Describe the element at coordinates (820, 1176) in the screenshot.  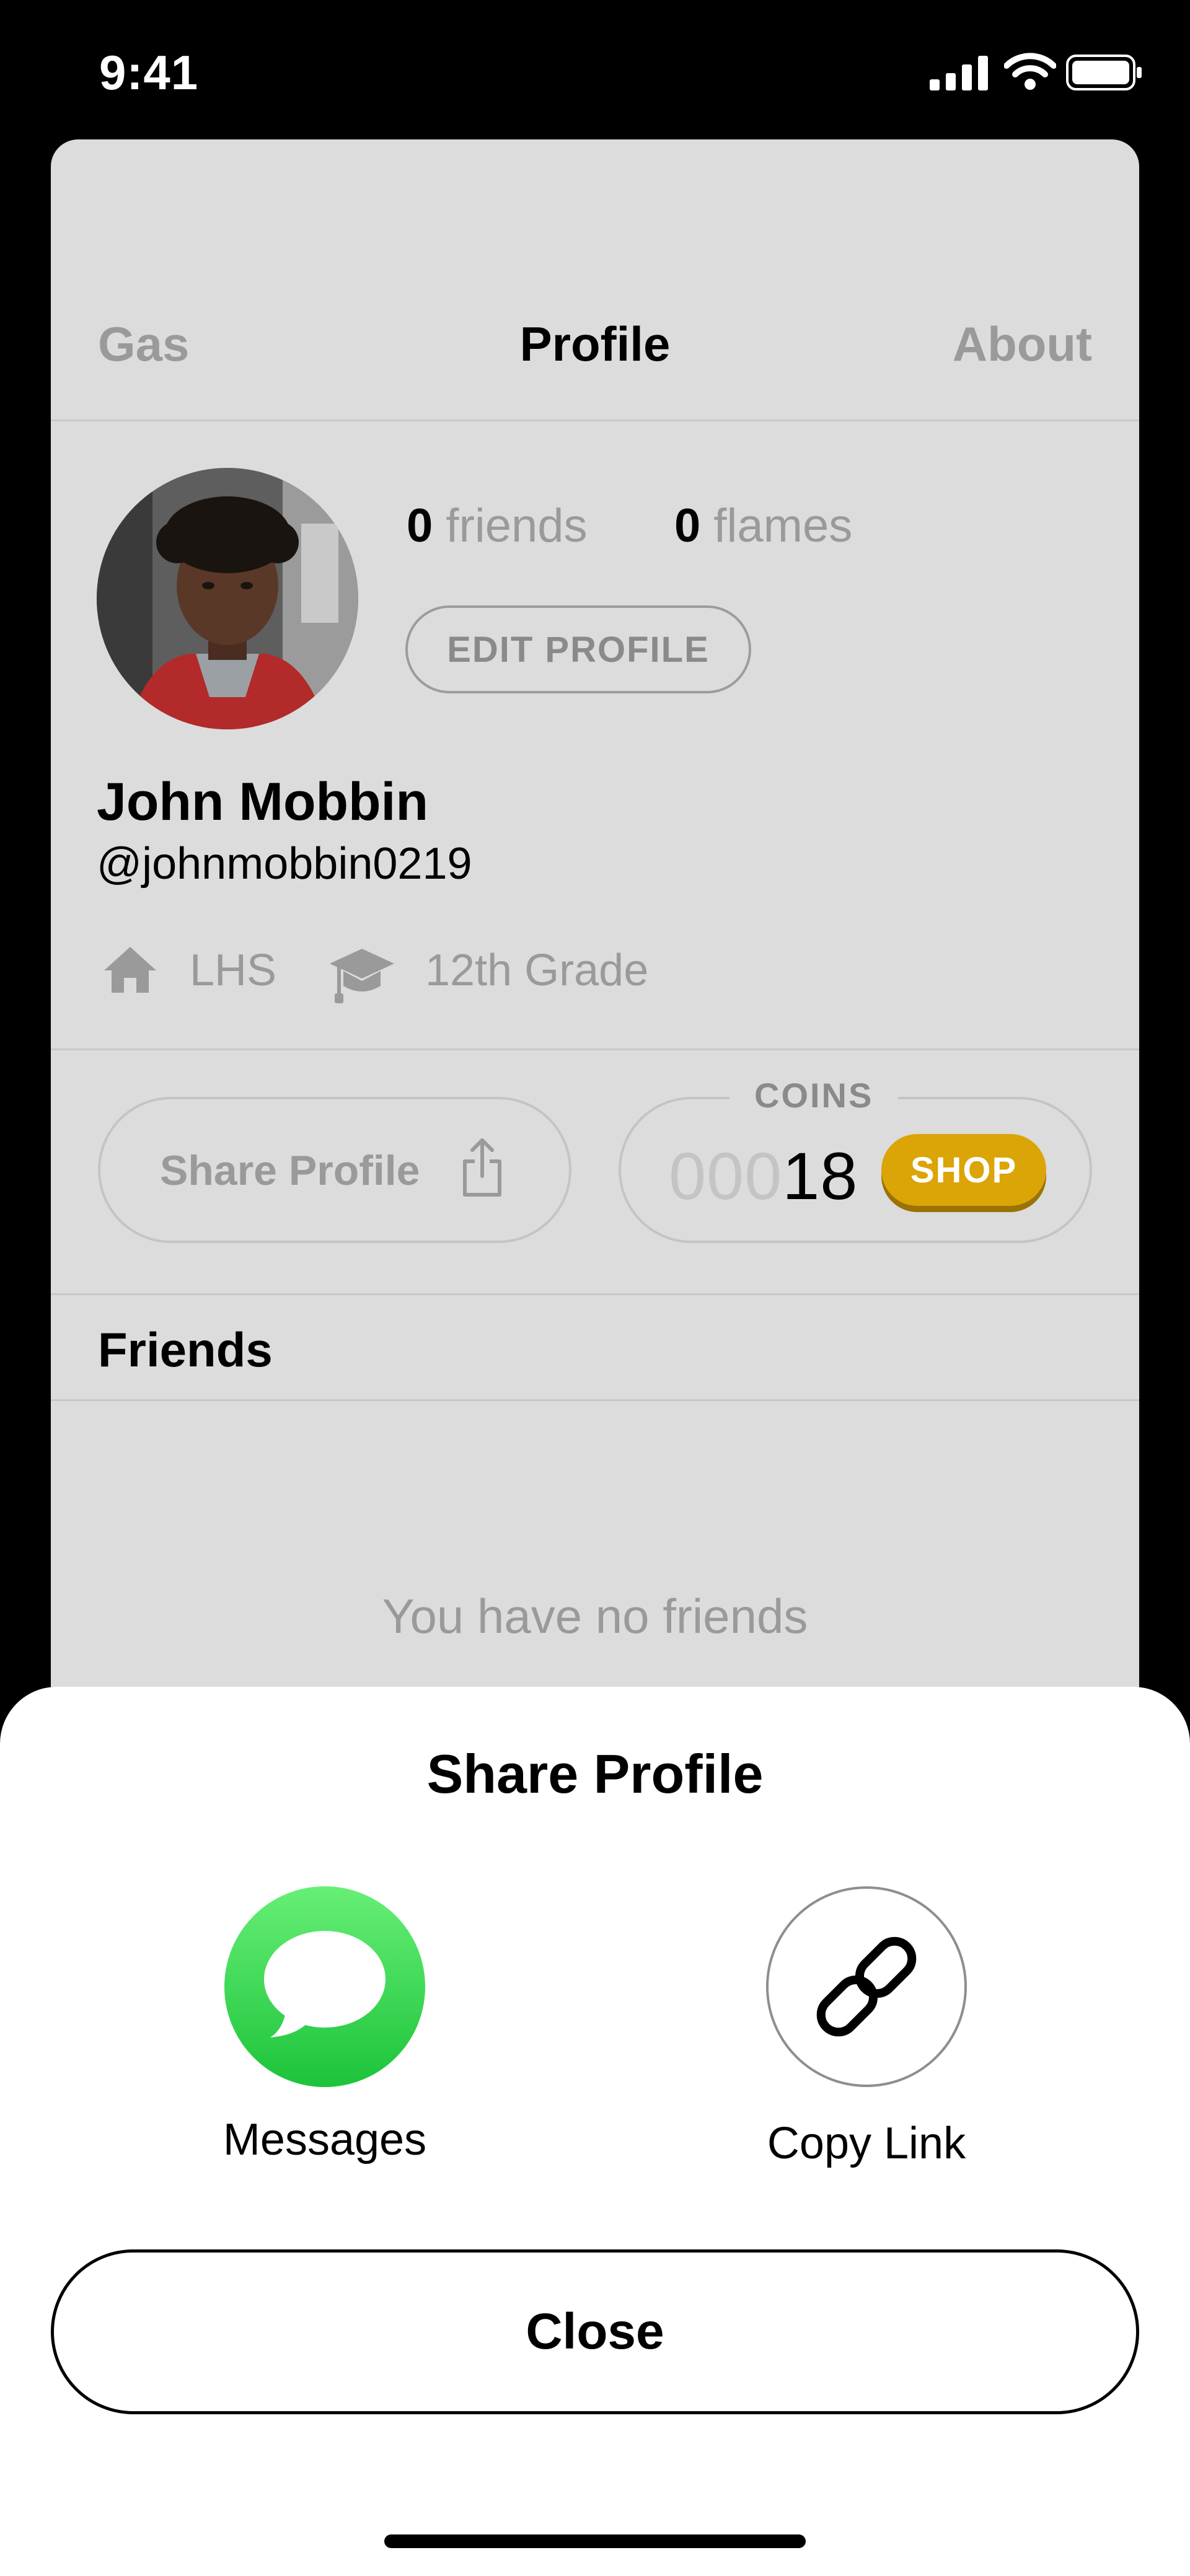
I see `coins-value: 18` at that location.